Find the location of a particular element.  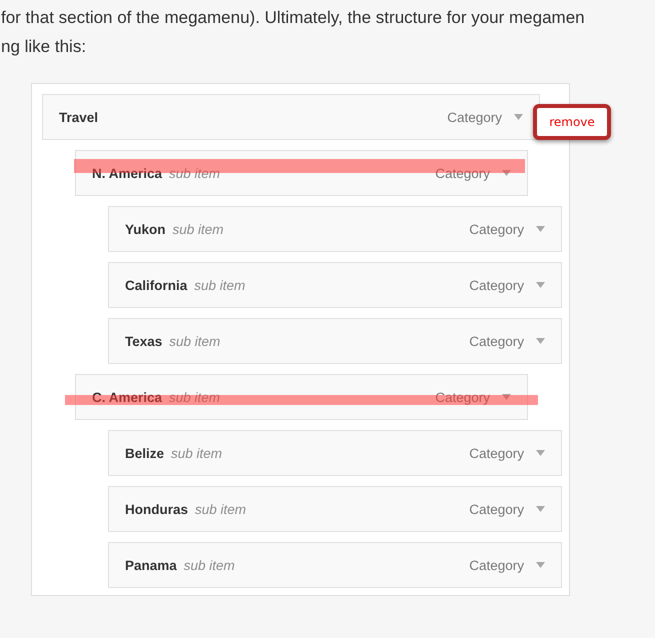

menu-item: Belize sub item Category is located at coordinates (335, 453).